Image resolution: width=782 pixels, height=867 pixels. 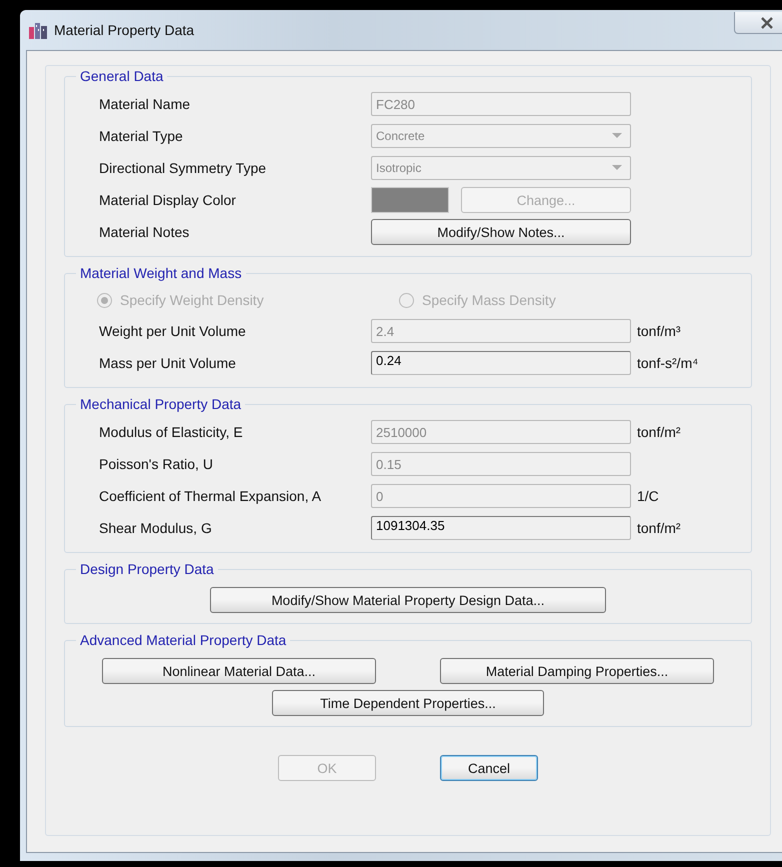 I want to click on input-field: 1091304.35, so click(x=501, y=528).